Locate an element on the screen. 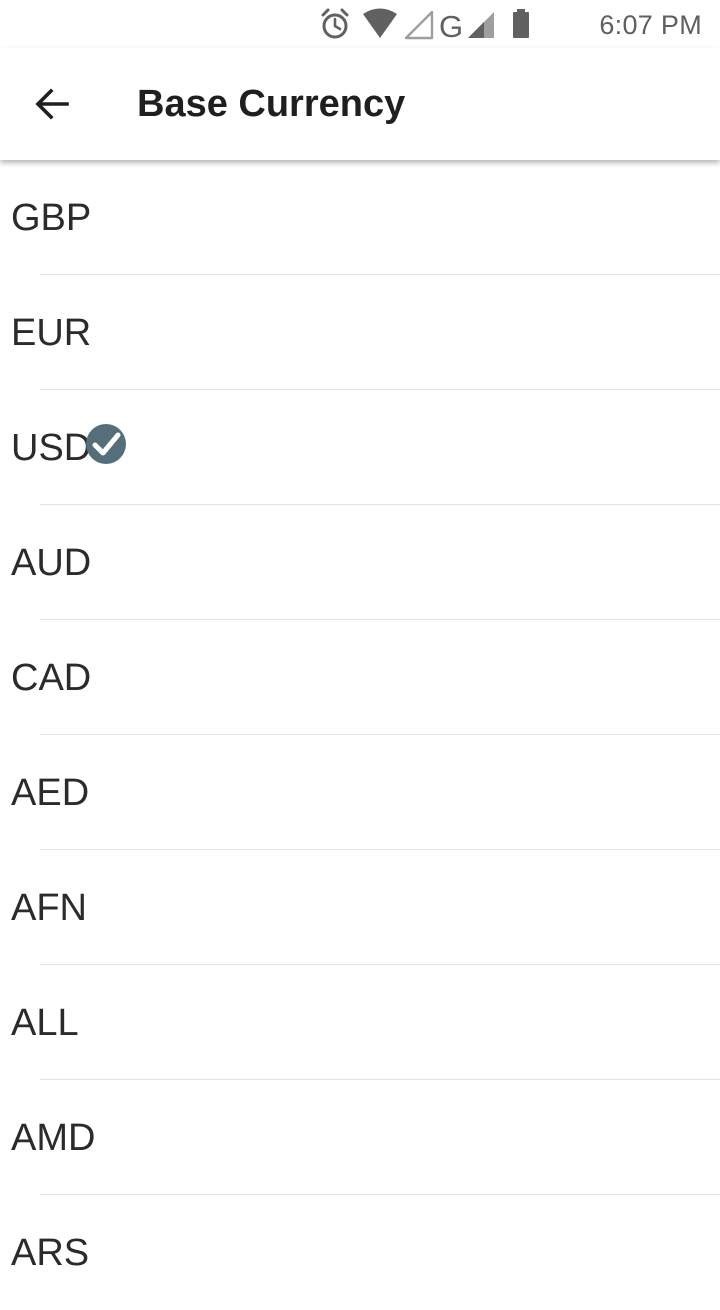 The width and height of the screenshot is (720, 1310). app-bar: Base Currency is located at coordinates (360, 104).